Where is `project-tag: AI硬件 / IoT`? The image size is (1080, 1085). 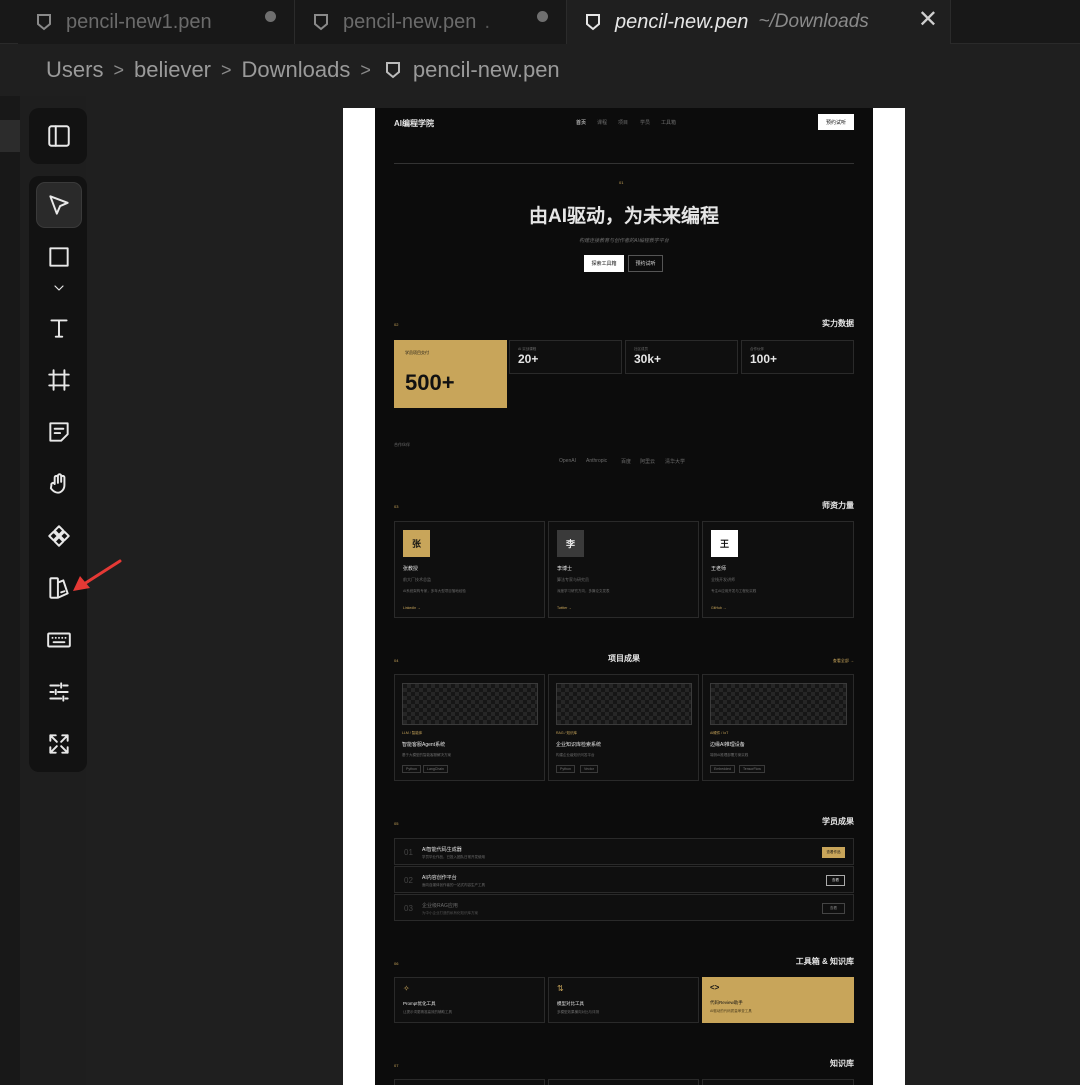
project-tag: AI硬件 / IoT is located at coordinates (719, 733).